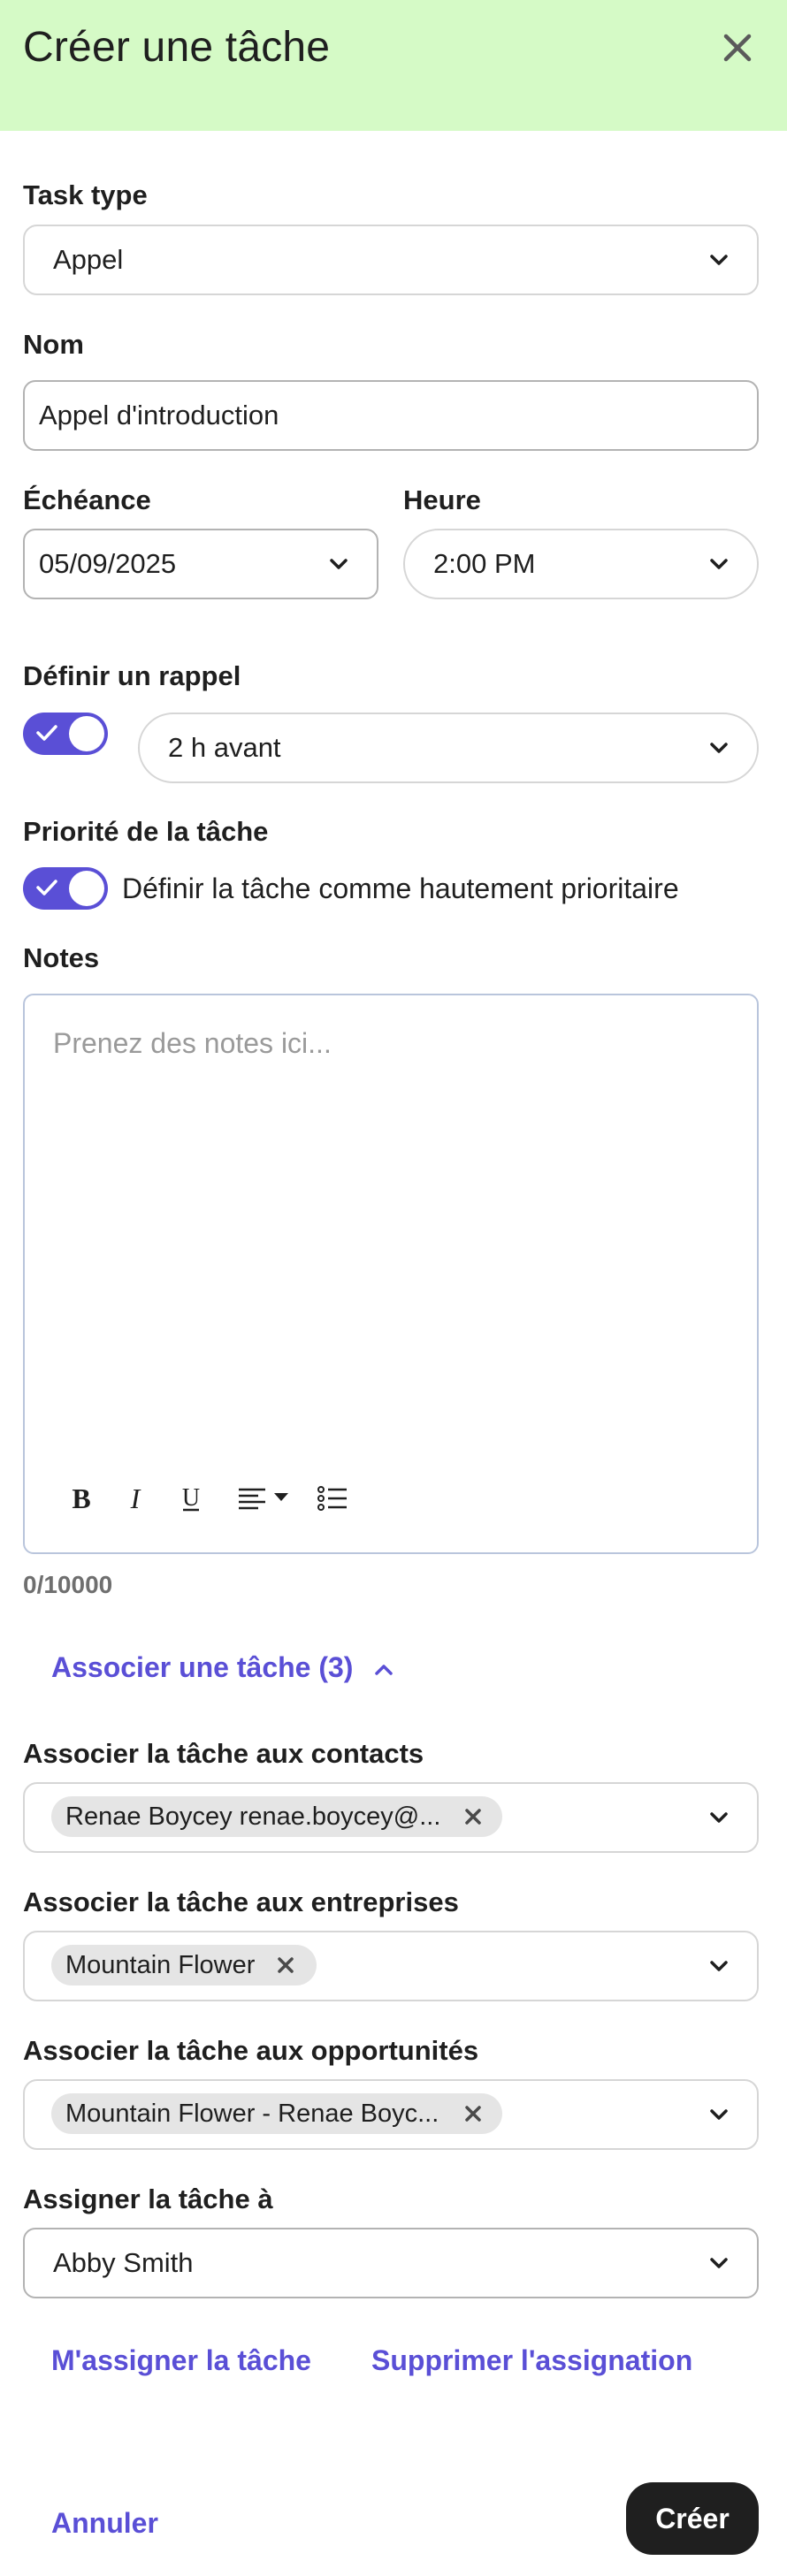  I want to click on time-select: 2:00 PM, so click(581, 564).